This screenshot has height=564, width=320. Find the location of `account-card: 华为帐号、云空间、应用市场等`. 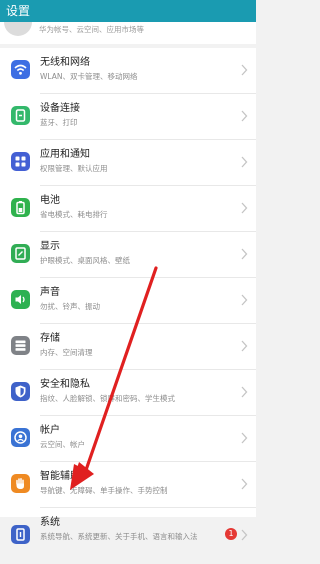

account-card: 华为帐号、云空间、应用市场等 is located at coordinates (128, 33).